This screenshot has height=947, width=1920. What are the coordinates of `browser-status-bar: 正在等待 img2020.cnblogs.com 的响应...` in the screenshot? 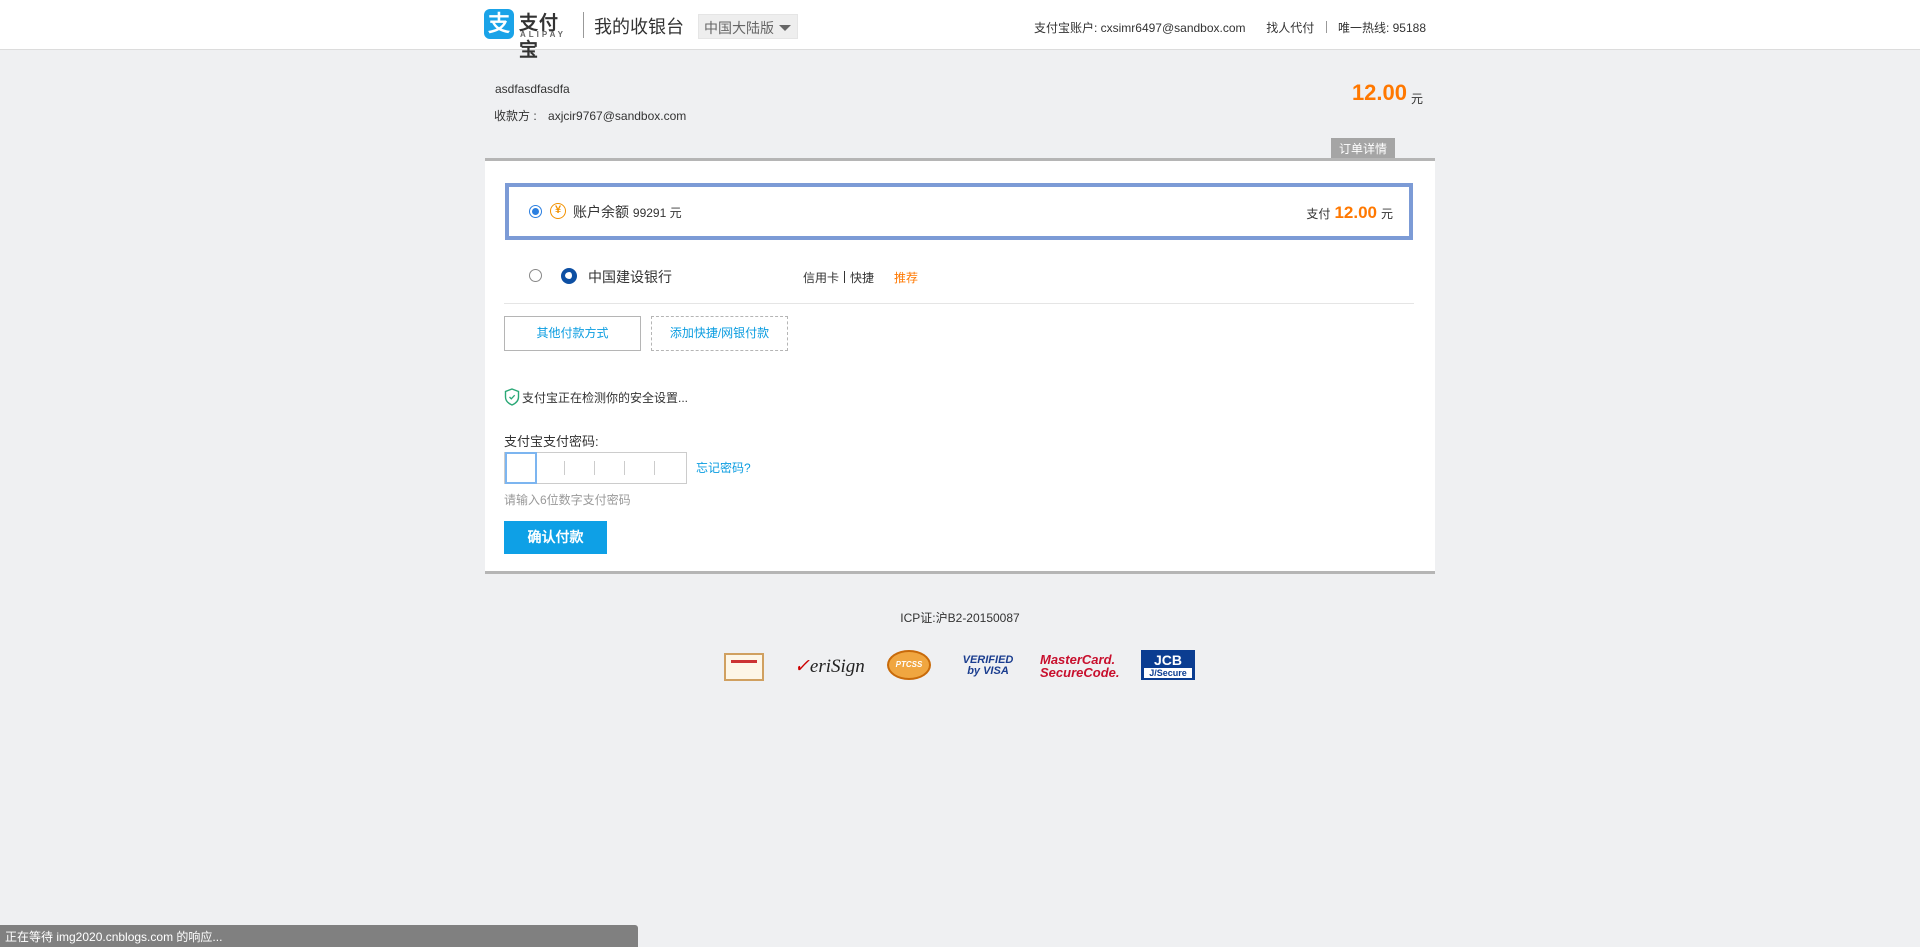 It's located at (319, 936).